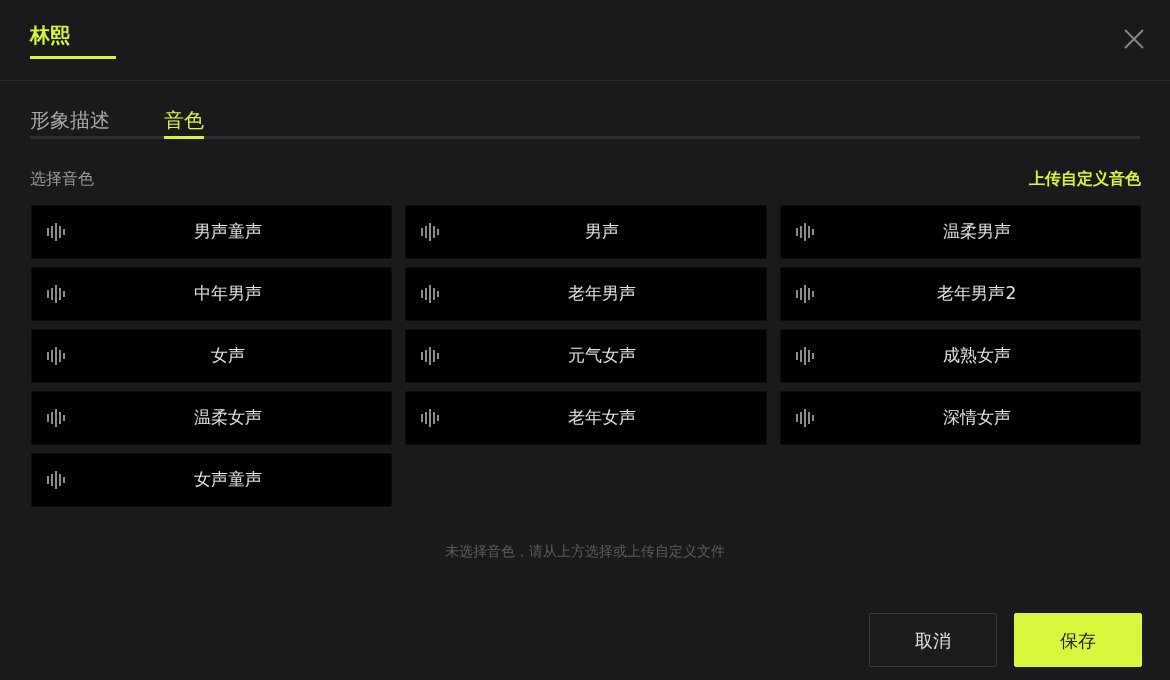  I want to click on voice-option: 成熟女声, so click(960, 356).